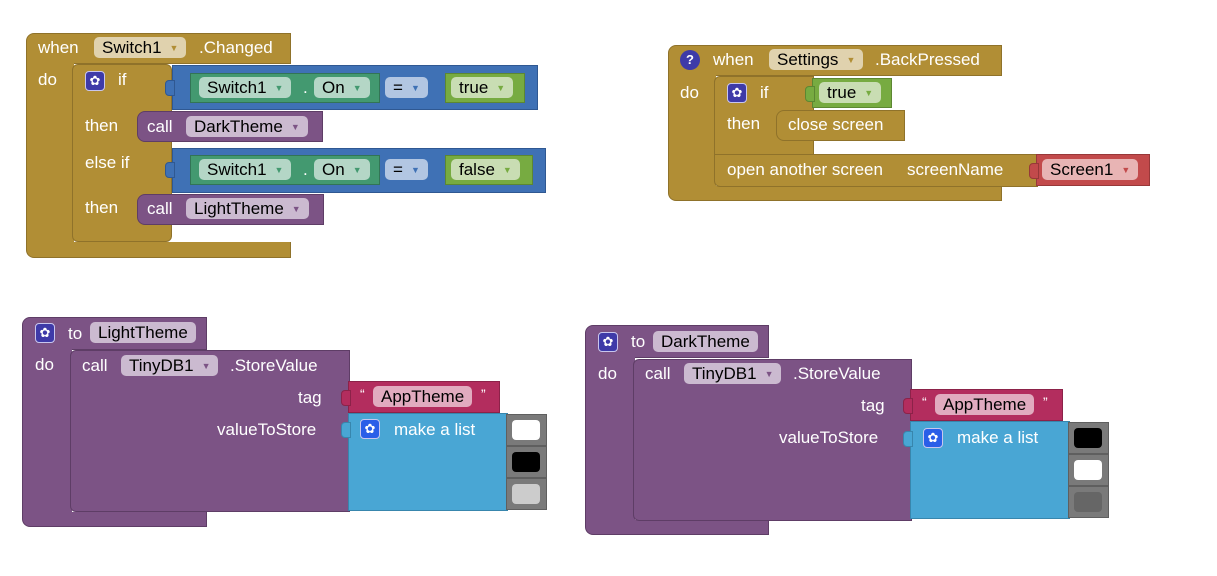  I want to click on screen-dropdown: Screen1 ▼, so click(1090, 169).